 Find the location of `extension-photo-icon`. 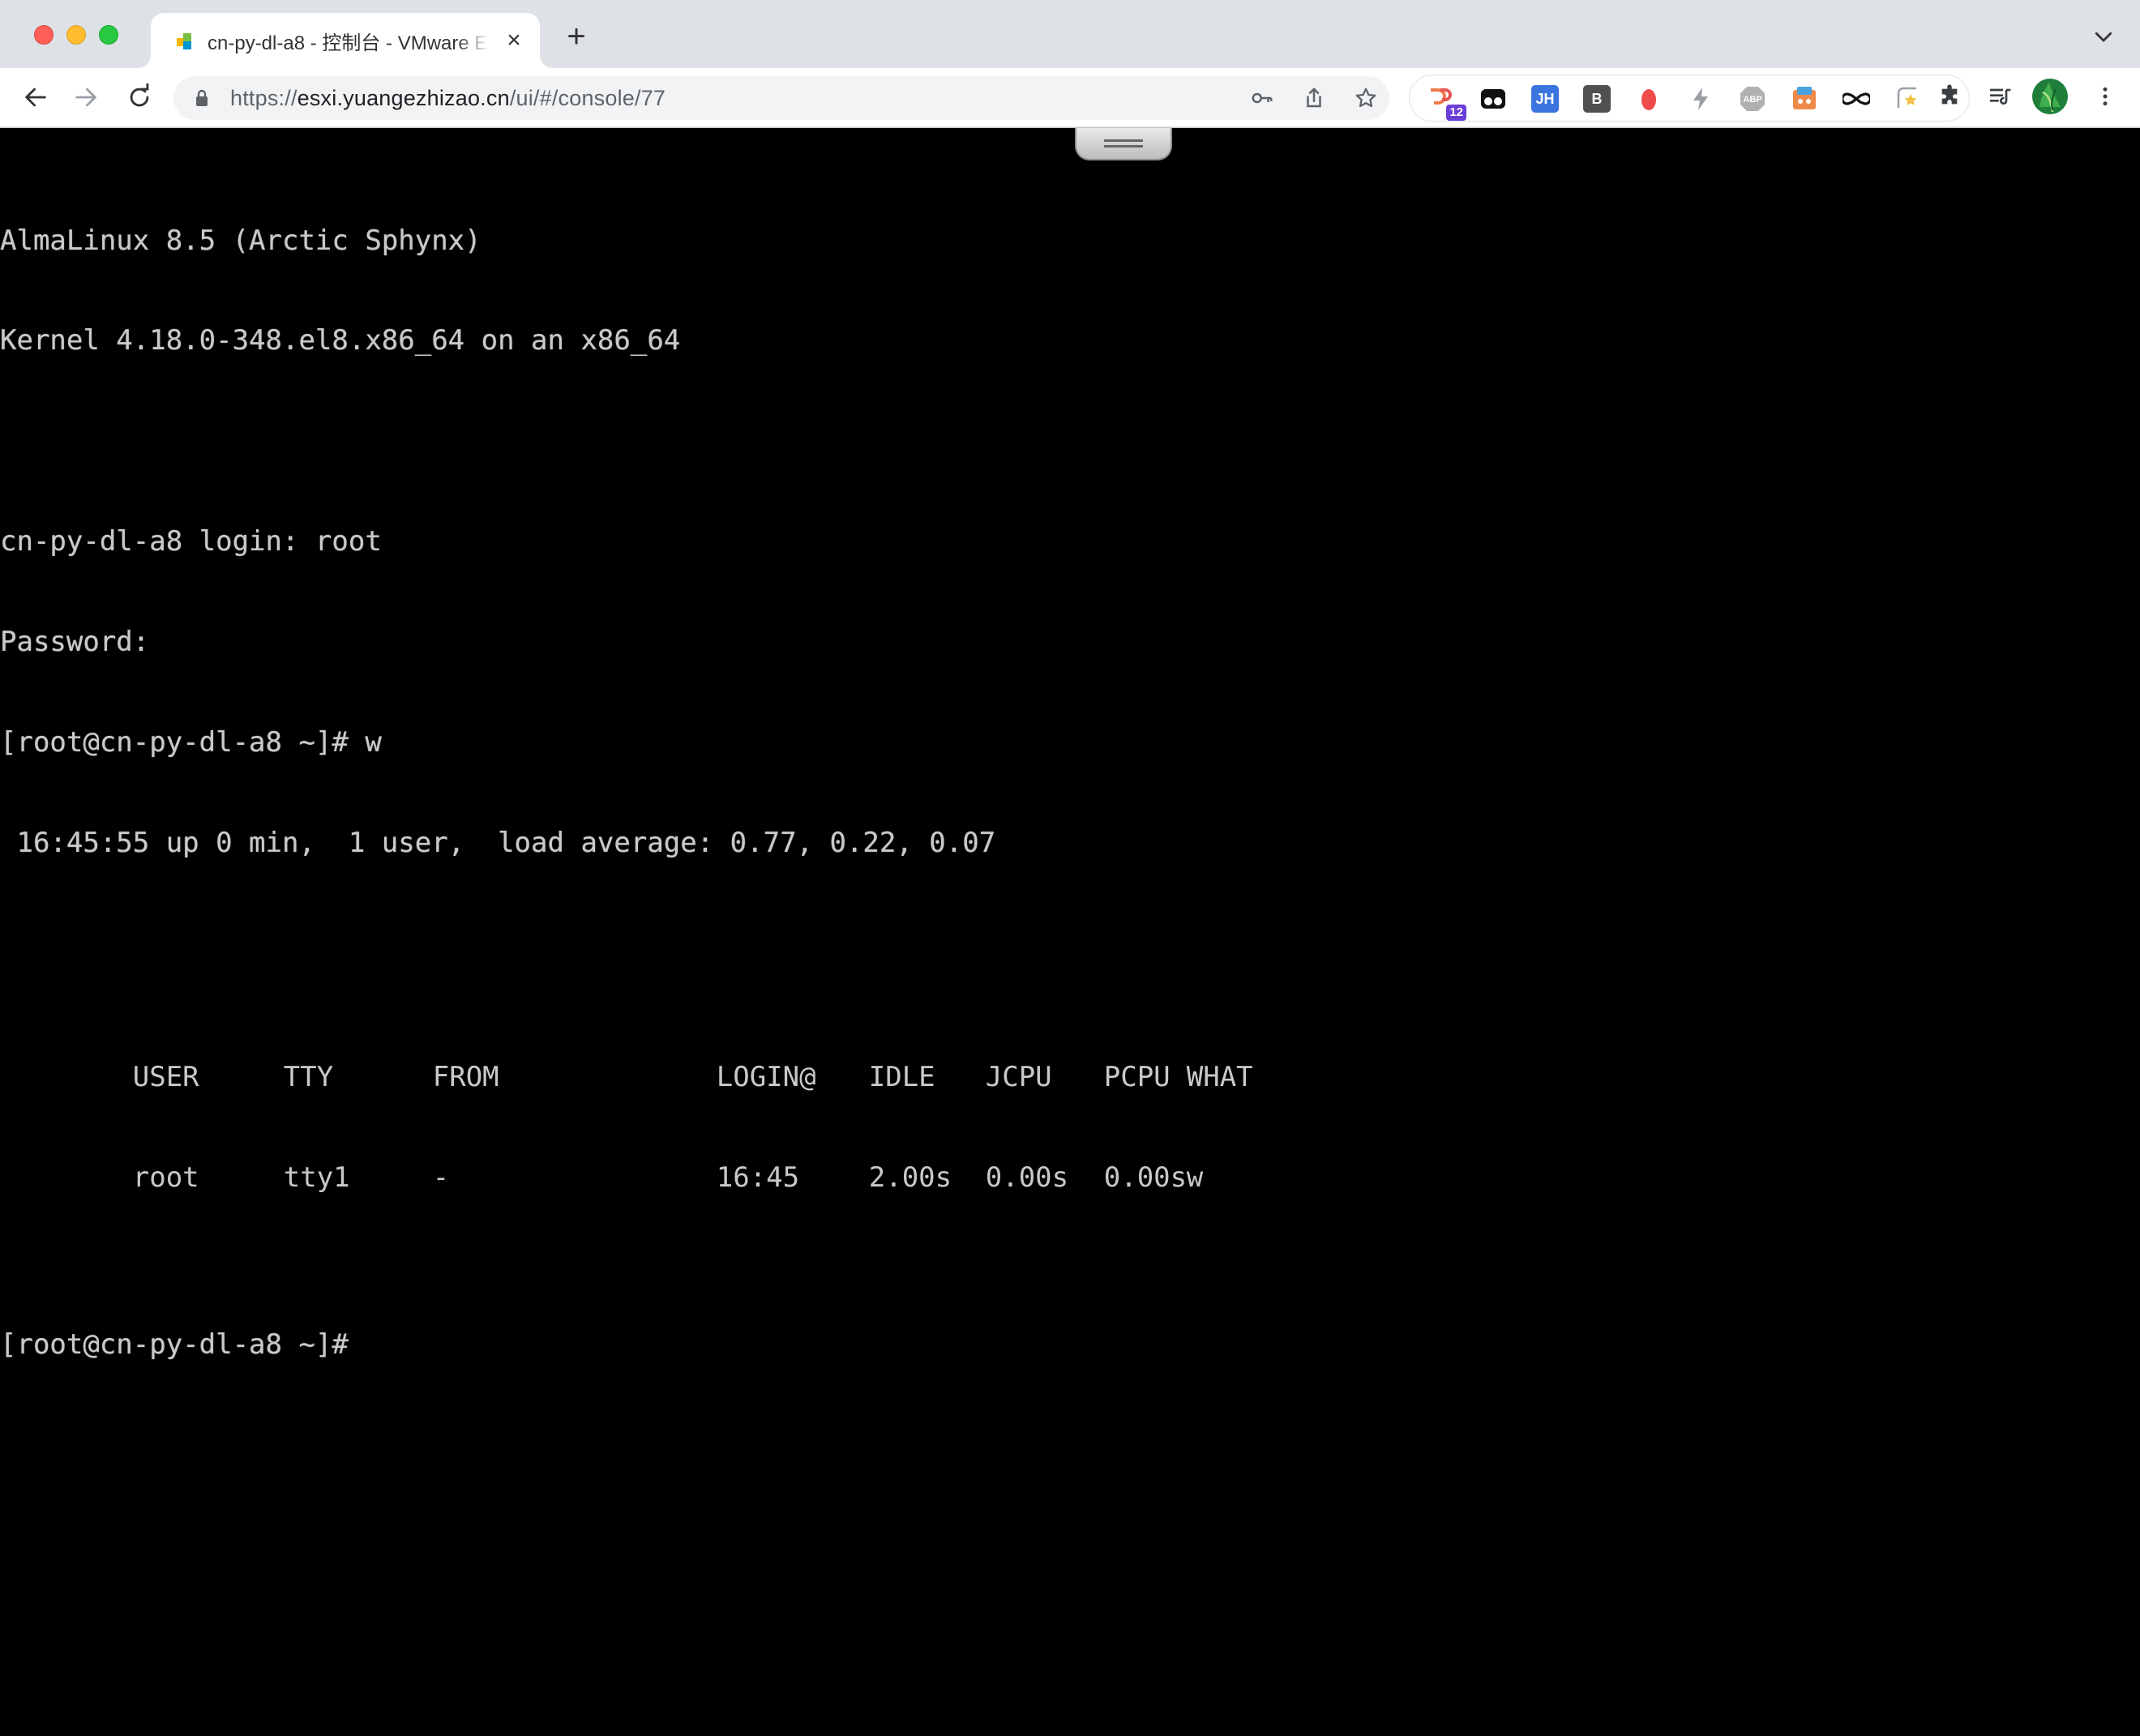

extension-photo-icon is located at coordinates (1804, 99).